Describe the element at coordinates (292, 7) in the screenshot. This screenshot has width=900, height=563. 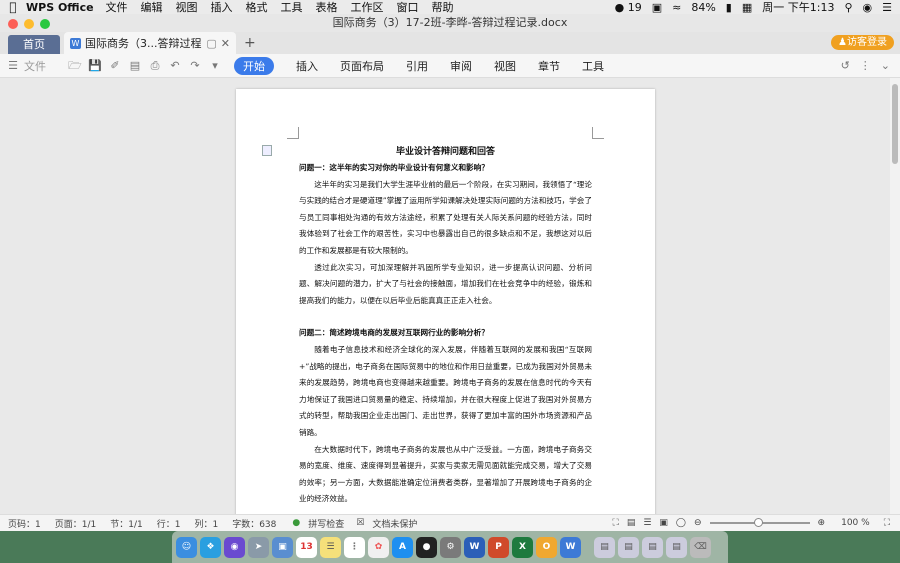
I see `menu-tools: 工具` at that location.